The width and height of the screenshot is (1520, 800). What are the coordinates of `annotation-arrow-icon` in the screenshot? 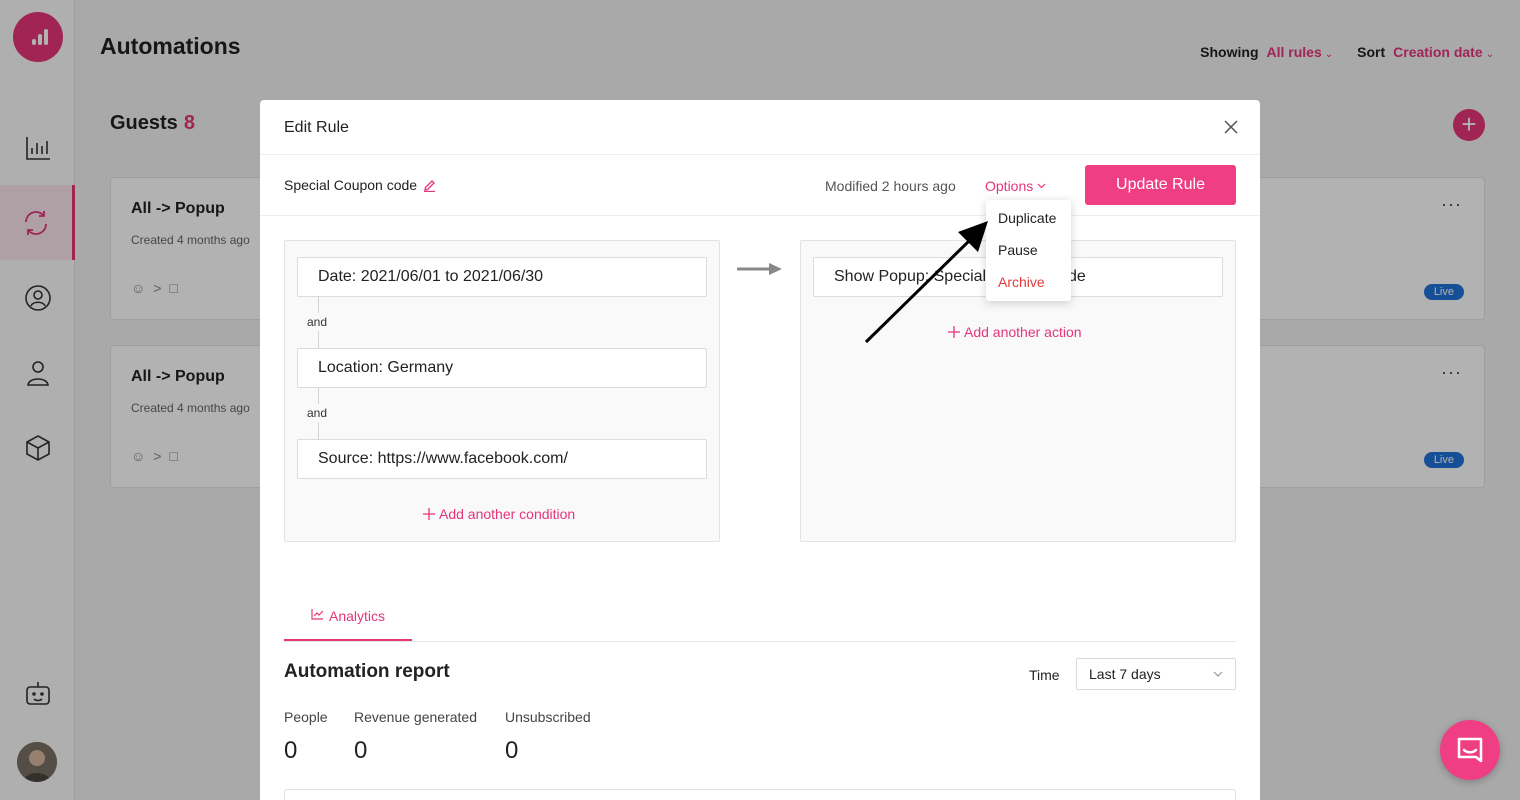 It's located at (926, 282).